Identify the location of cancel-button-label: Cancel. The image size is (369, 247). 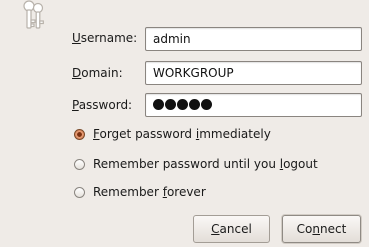
(231, 229).